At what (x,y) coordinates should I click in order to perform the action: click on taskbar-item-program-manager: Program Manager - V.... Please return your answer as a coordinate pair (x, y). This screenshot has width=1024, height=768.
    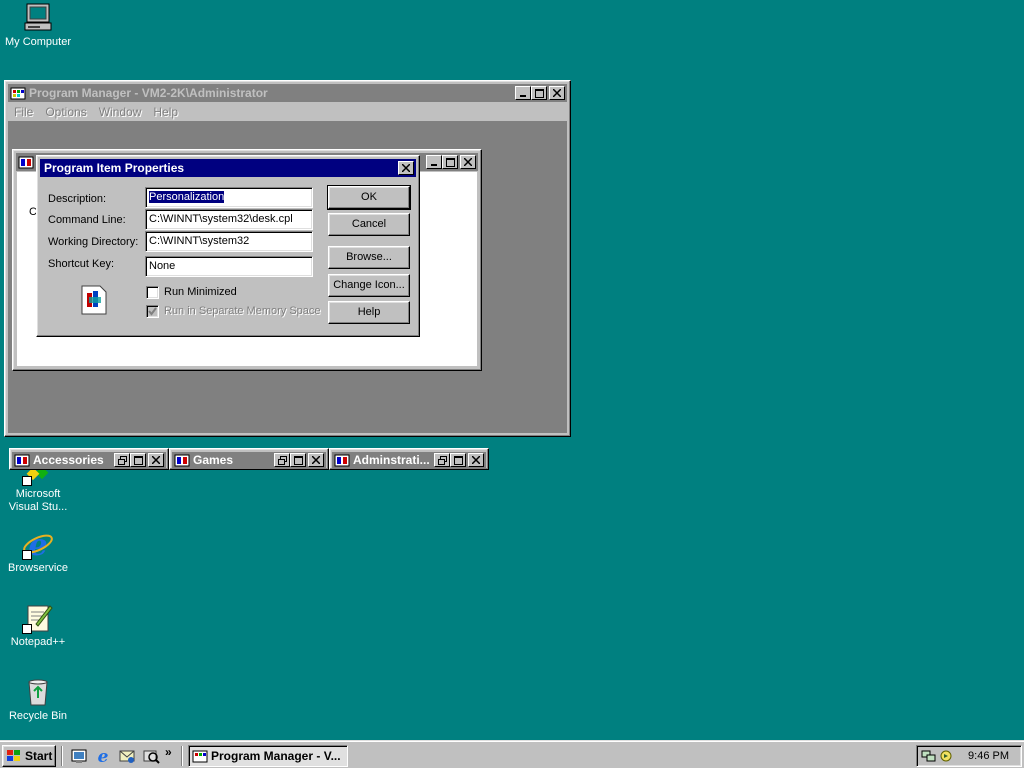
    Looking at the image, I should click on (268, 756).